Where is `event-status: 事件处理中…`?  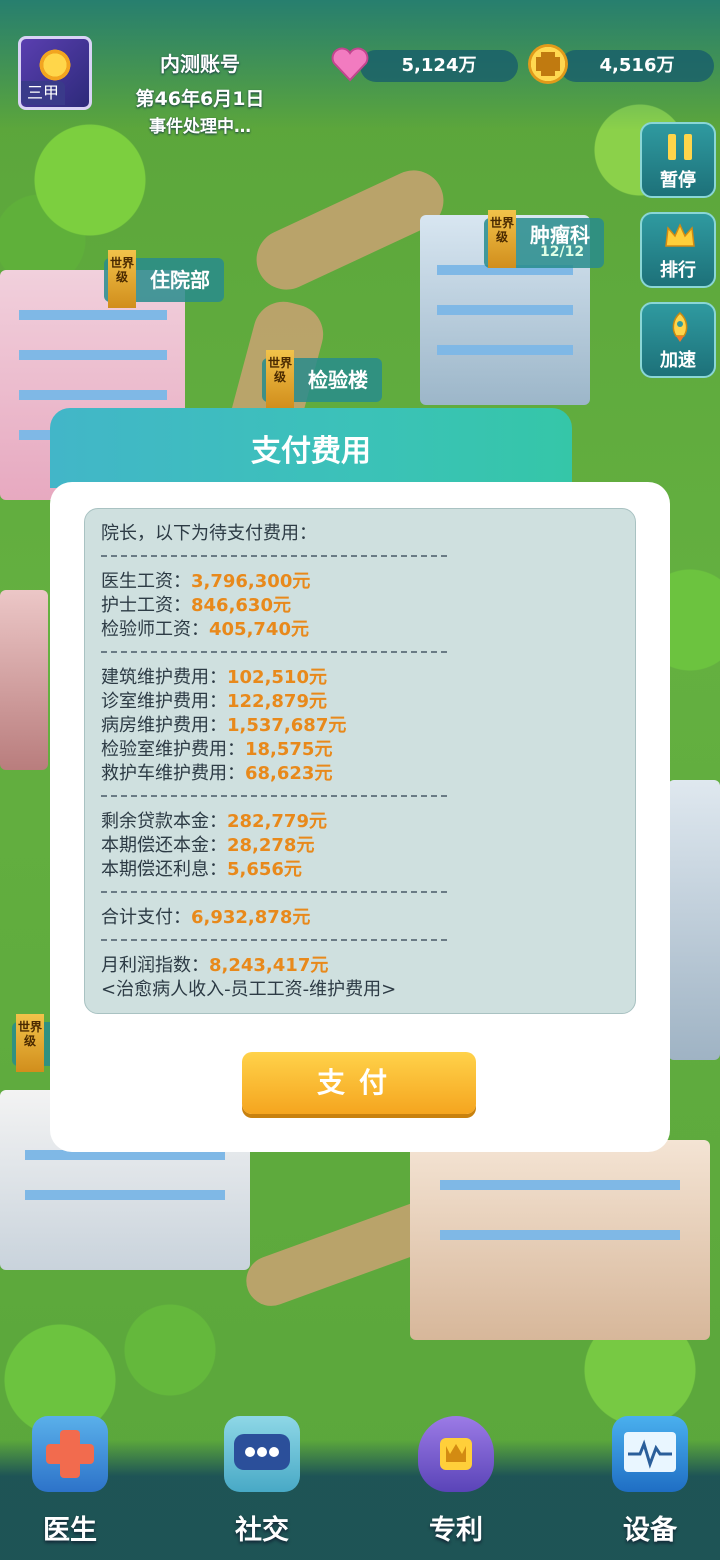
event-status: 事件处理中… is located at coordinates (200, 127).